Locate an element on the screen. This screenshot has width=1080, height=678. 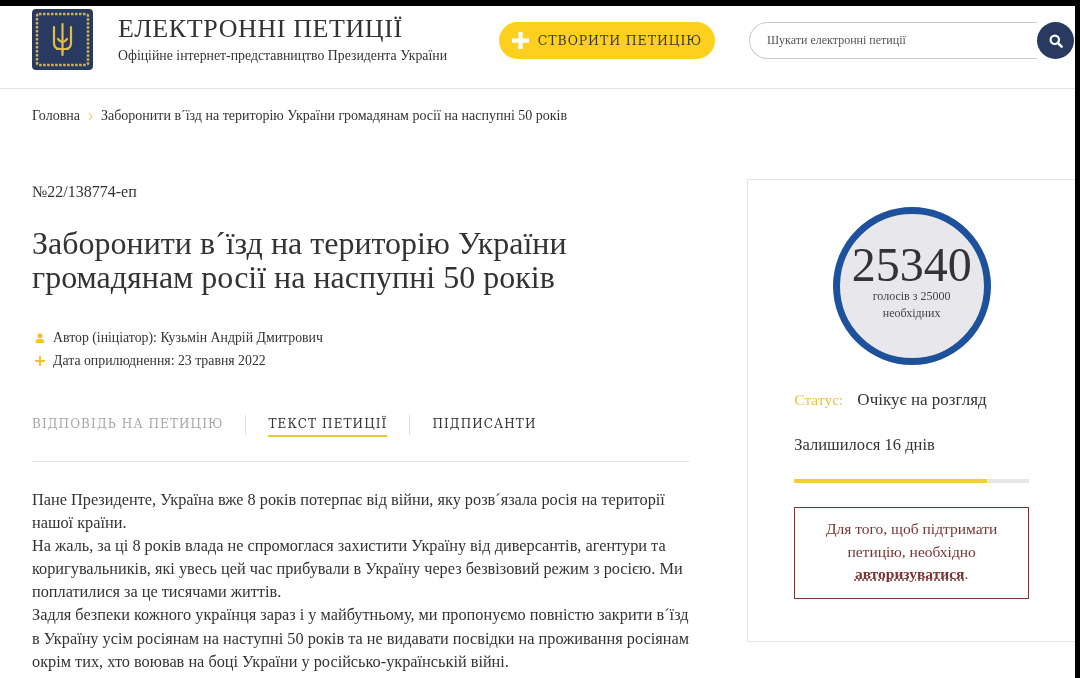
breadcrumb-current: Заборонити в´їзд на територію України громадянам росії на наспупні 50 років is located at coordinates (334, 116).